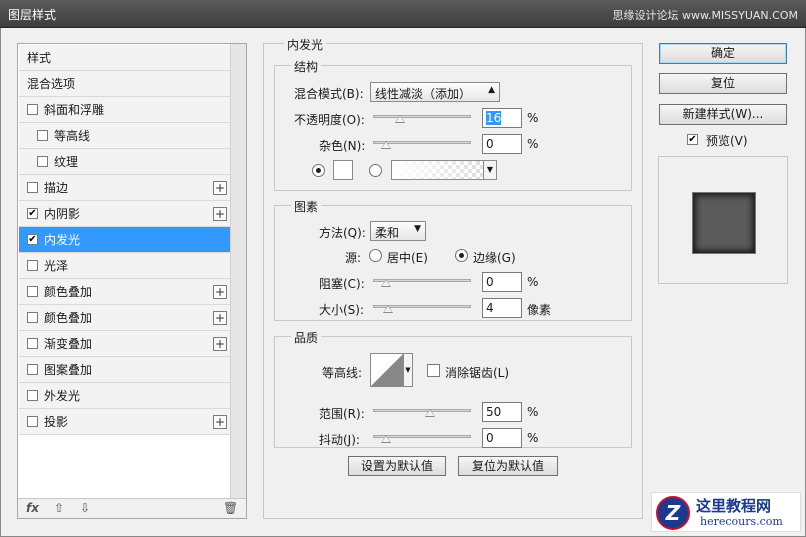 The image size is (806, 537). I want to click on style-list-item: 纹理, so click(125, 162).